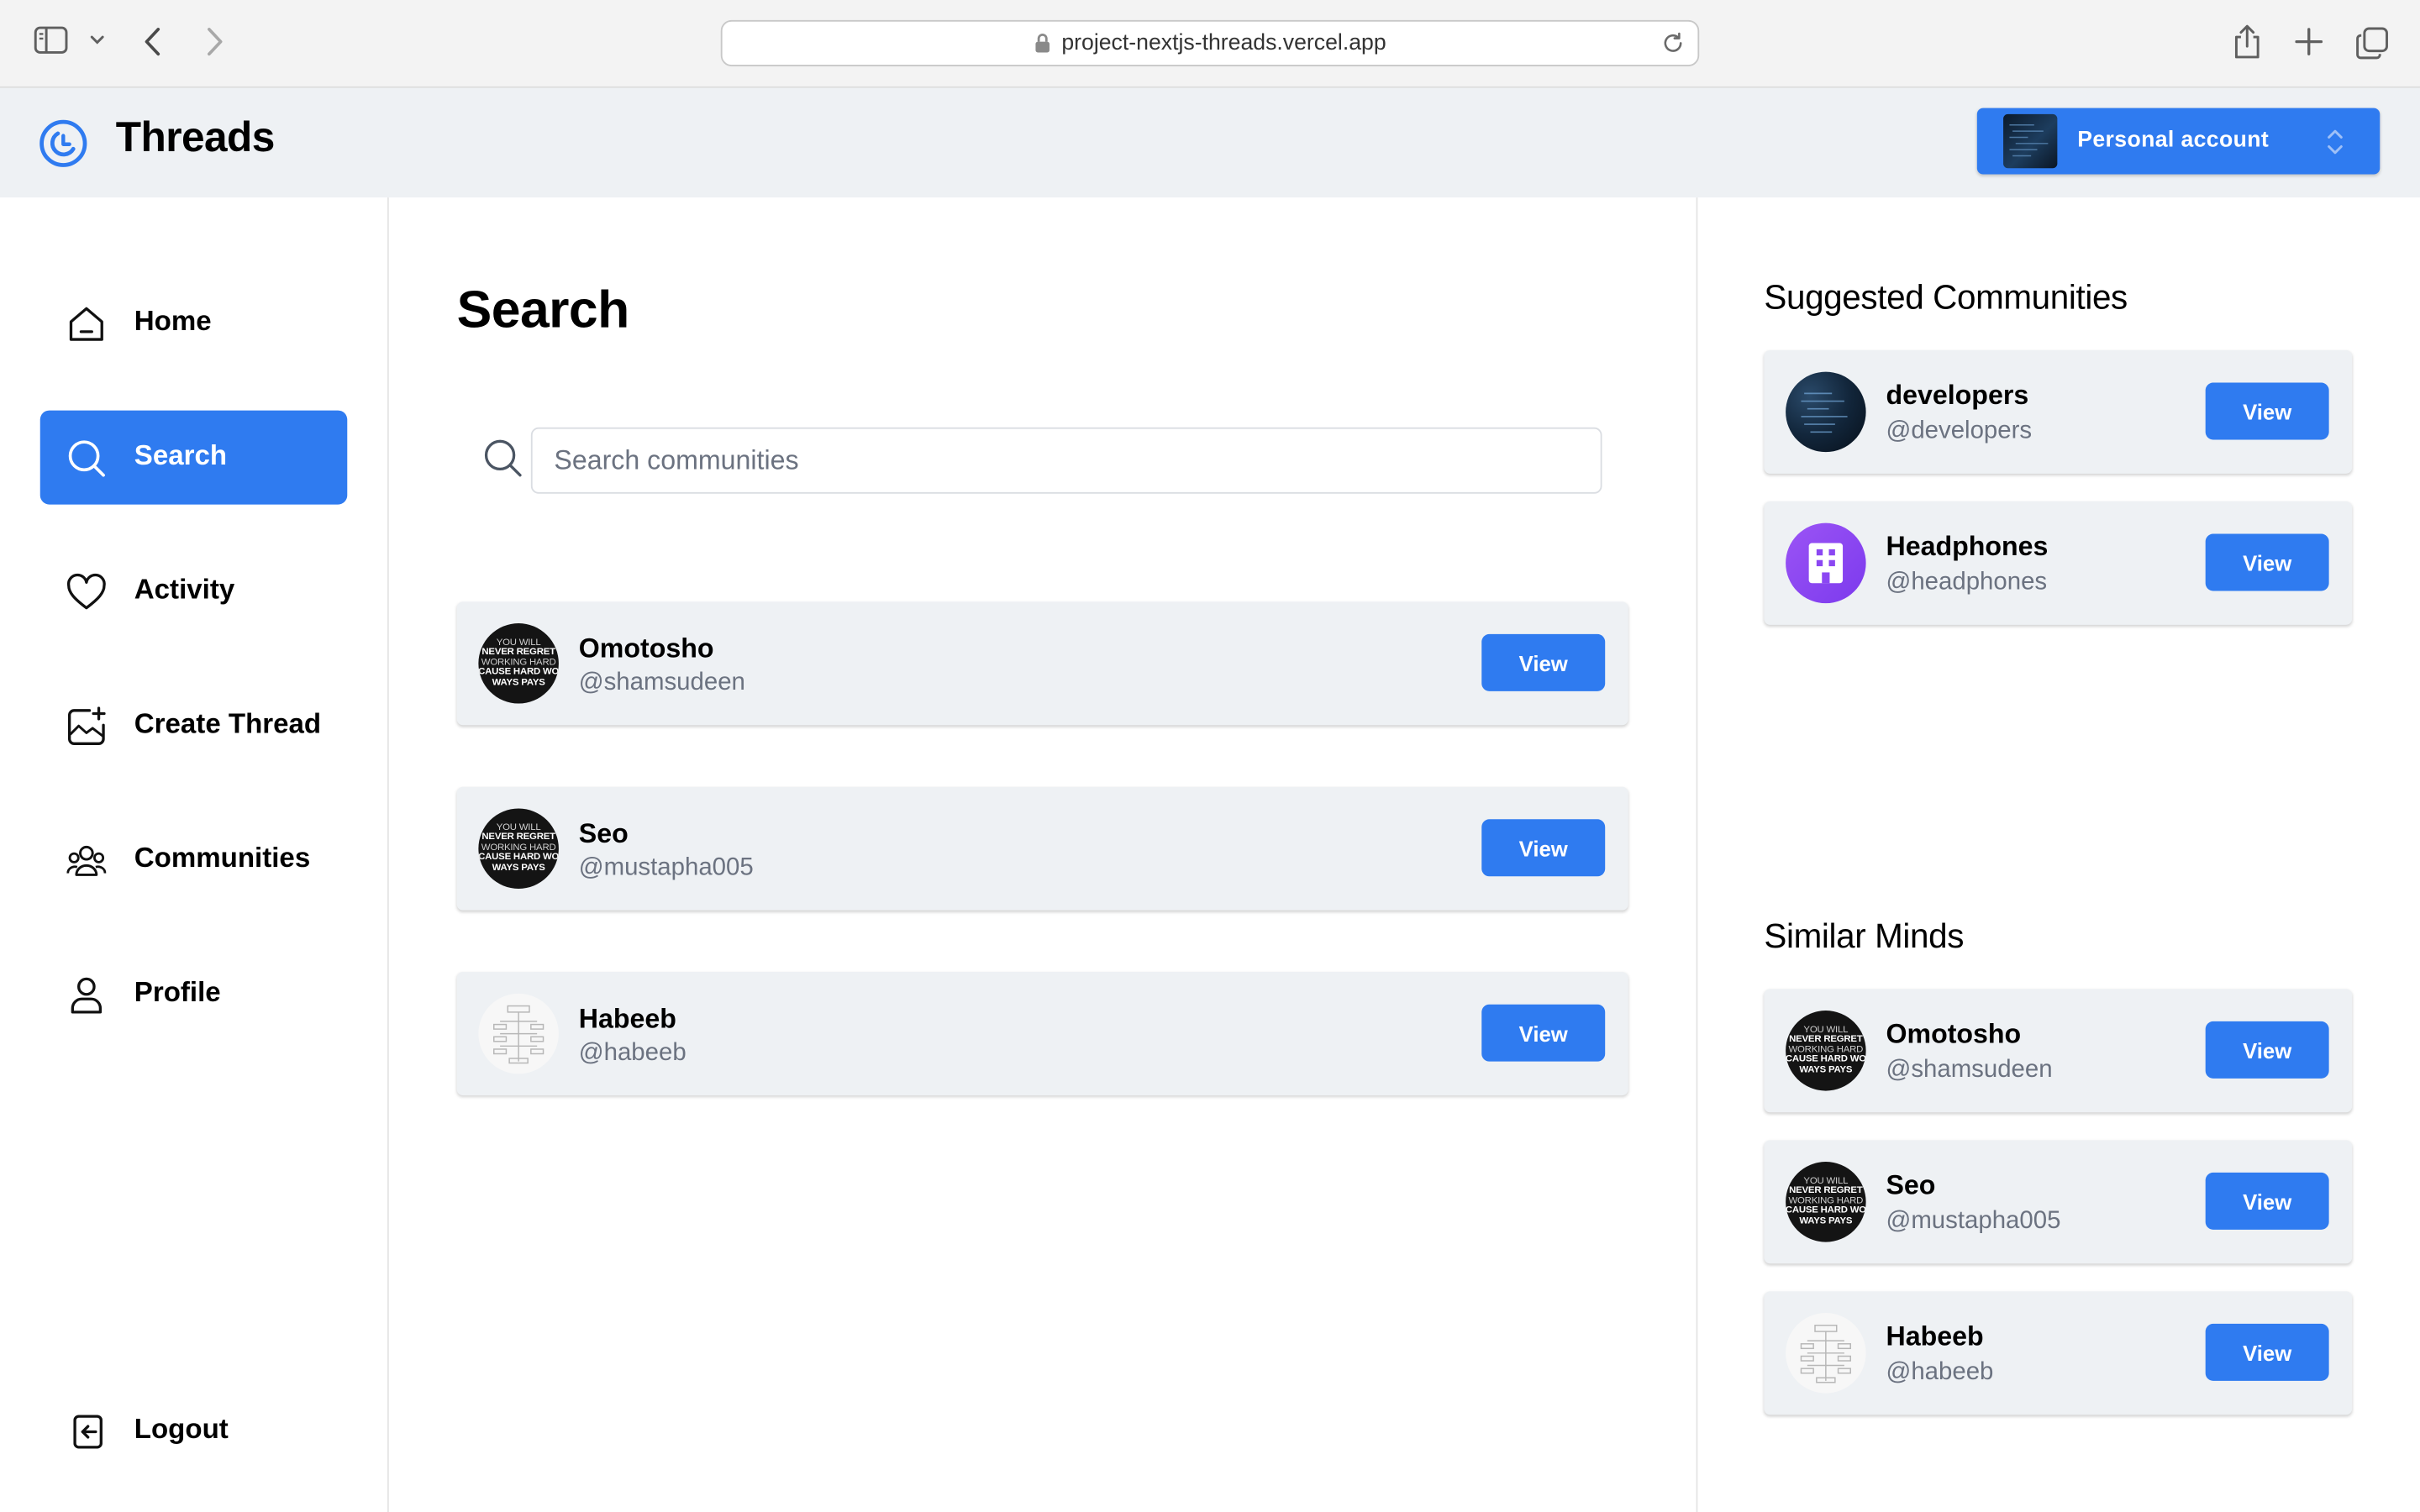 The image size is (2420, 1512). What do you see at coordinates (214, 41) in the screenshot?
I see `forward-icon` at bounding box center [214, 41].